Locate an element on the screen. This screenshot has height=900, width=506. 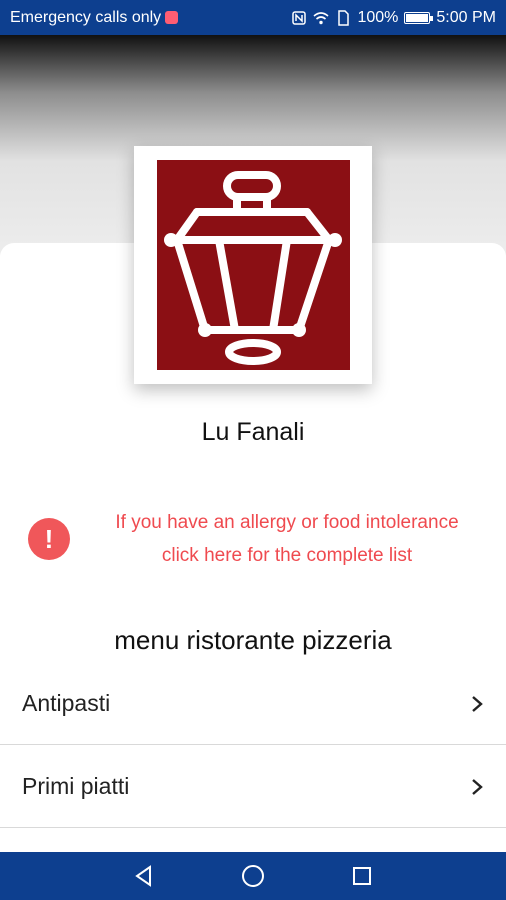
navigation-bar is located at coordinates (253, 876).